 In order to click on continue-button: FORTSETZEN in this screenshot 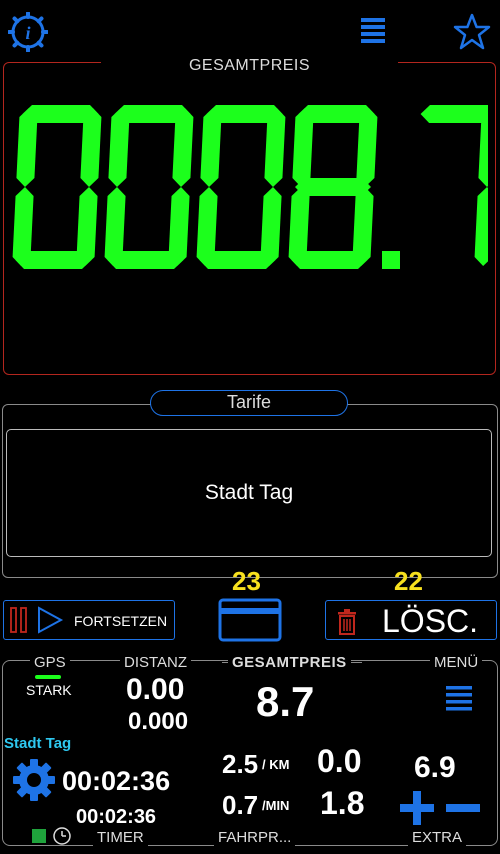, I will do `click(89, 620)`.